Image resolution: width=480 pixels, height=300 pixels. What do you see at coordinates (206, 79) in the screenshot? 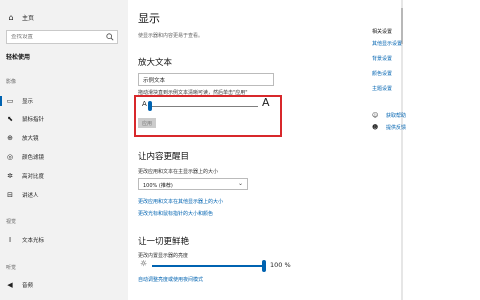
I see `sample-text-field: 示例文本` at bounding box center [206, 79].